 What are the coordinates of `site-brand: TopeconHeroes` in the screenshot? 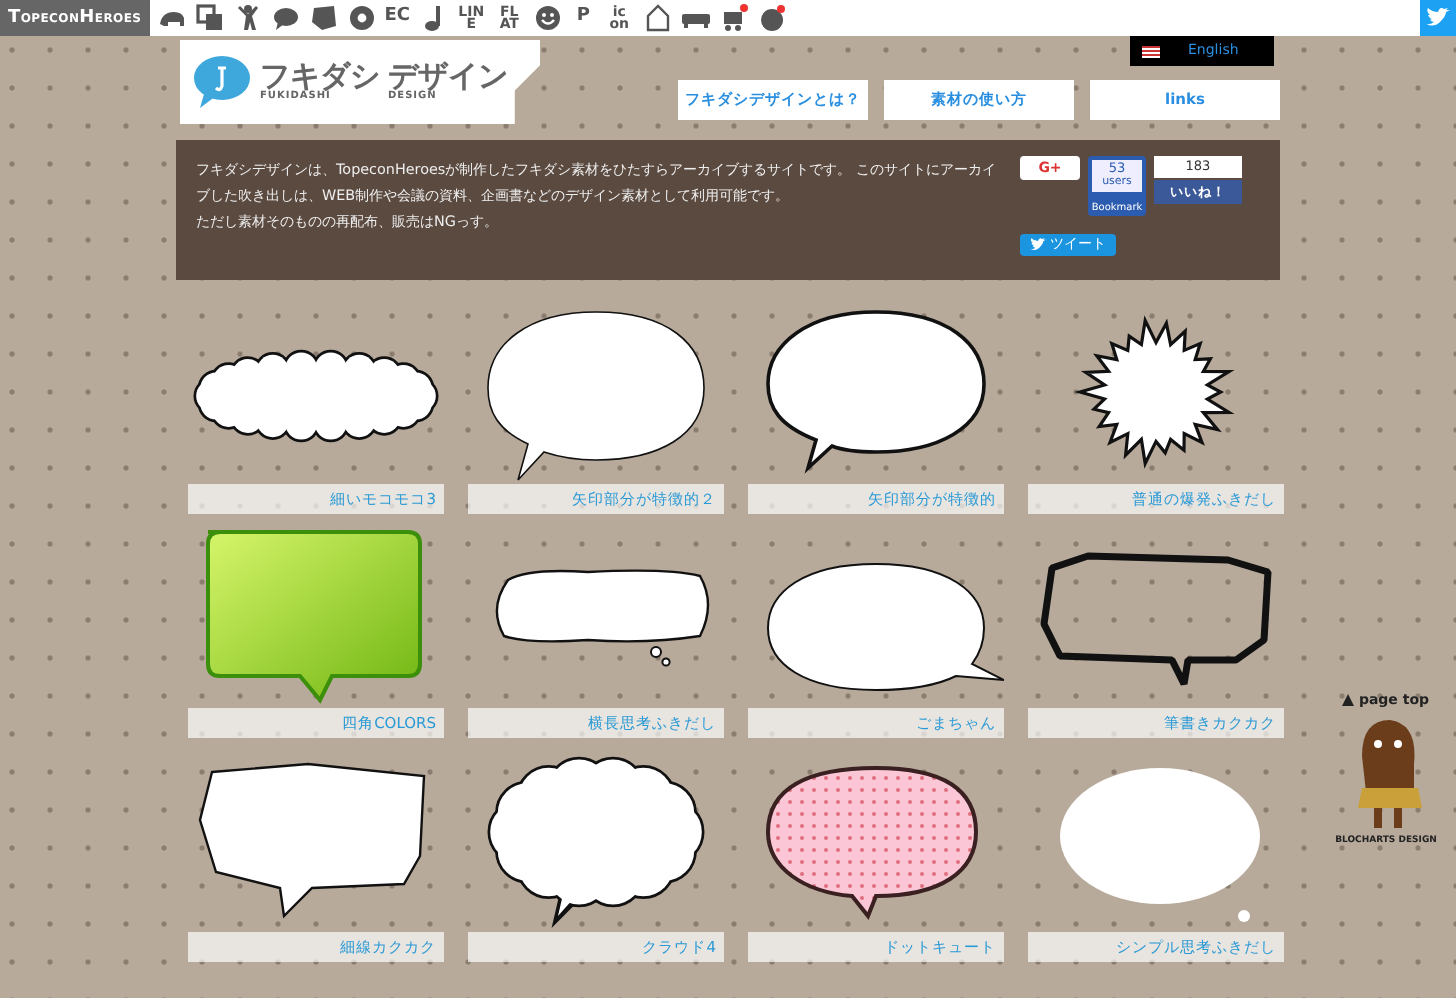 It's located at (75, 18).